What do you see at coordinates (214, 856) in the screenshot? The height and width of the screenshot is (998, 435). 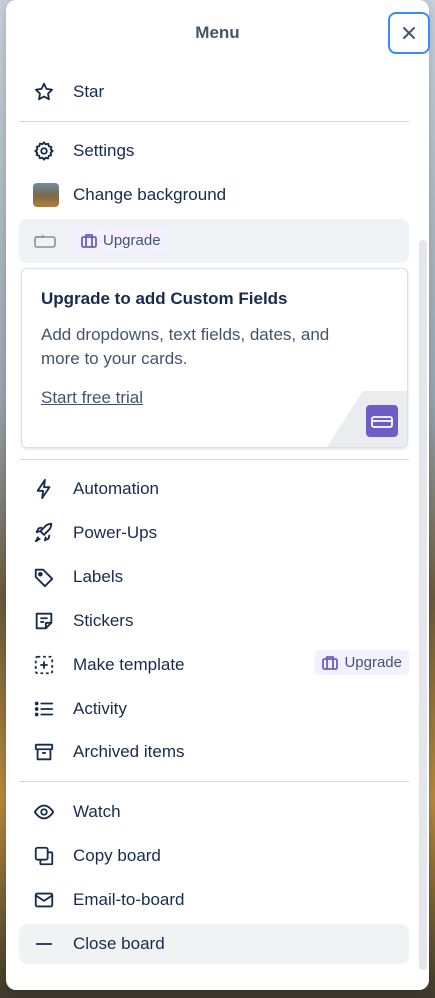 I see `menu-item-copy-board: Copy board` at bounding box center [214, 856].